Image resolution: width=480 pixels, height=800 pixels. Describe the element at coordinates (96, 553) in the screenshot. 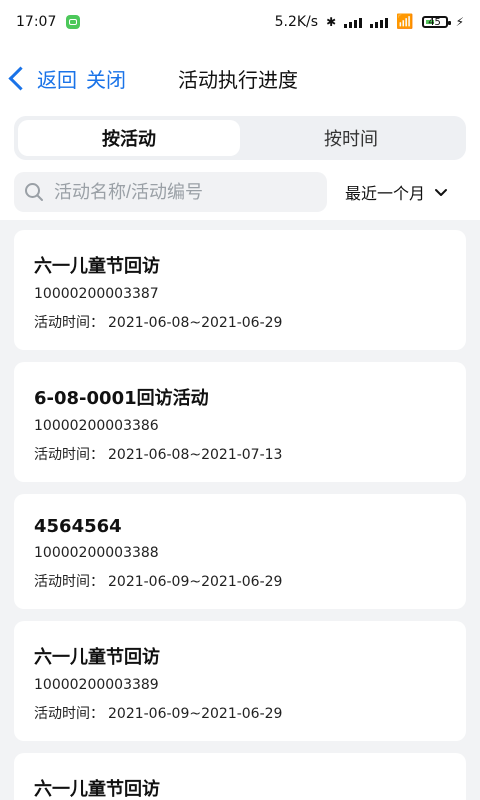

I see `activity-id: 10000200003388` at that location.